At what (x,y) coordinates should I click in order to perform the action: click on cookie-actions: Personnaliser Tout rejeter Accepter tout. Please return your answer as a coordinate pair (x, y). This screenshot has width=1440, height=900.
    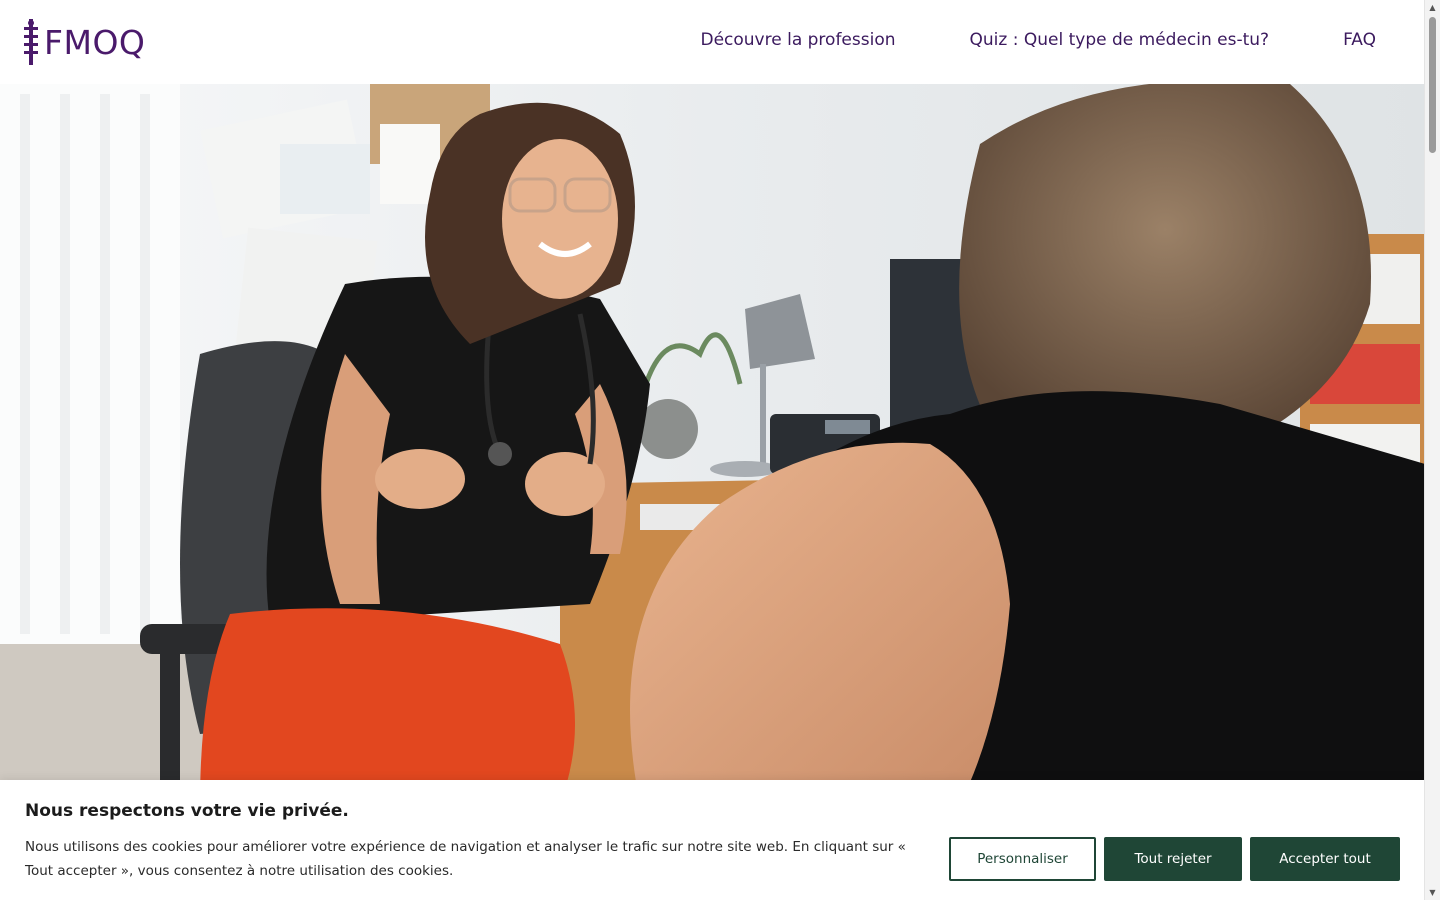
    Looking at the image, I should click on (1174, 859).